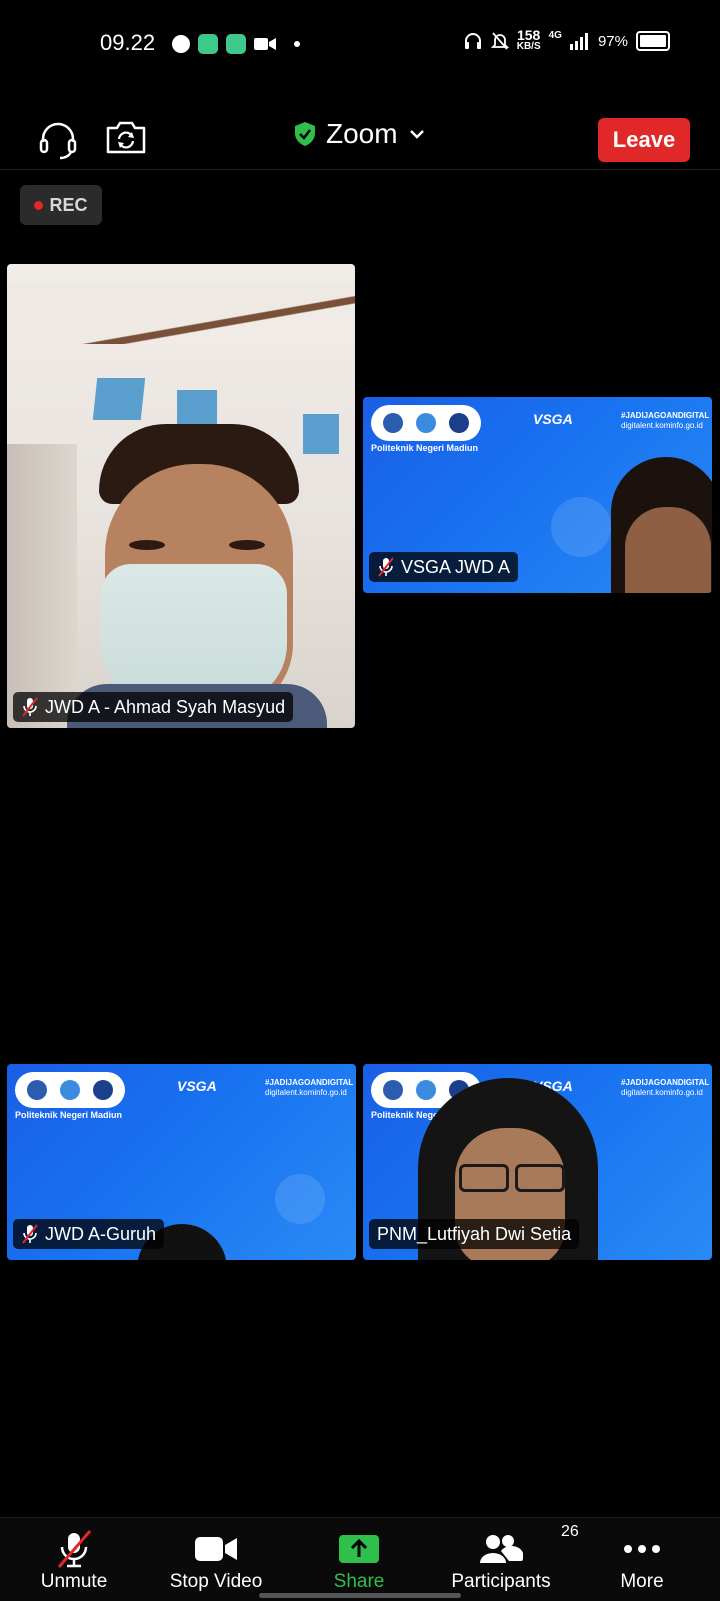  I want to click on glasses-lens-left, so click(484, 1178).